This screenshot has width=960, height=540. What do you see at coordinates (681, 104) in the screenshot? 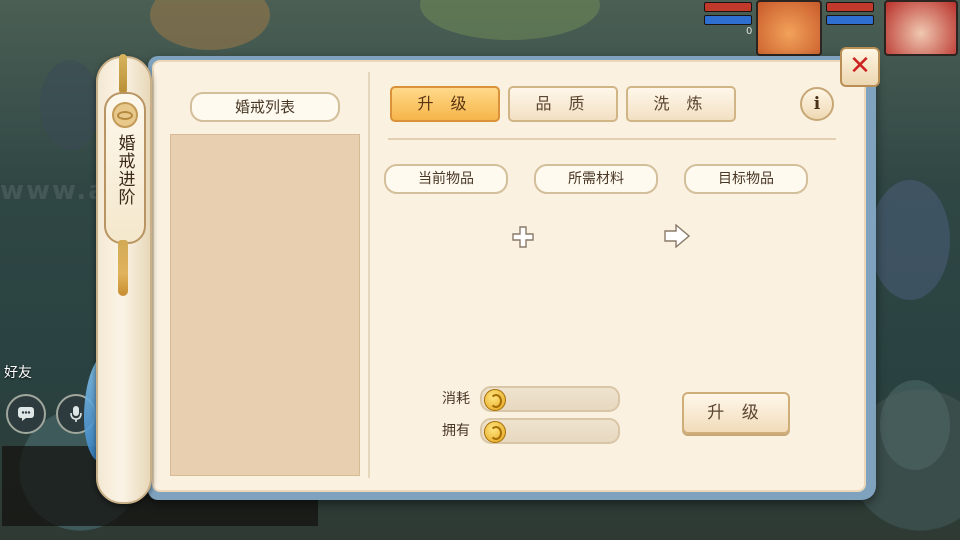
I see `tab-refine: 洗 炼` at bounding box center [681, 104].